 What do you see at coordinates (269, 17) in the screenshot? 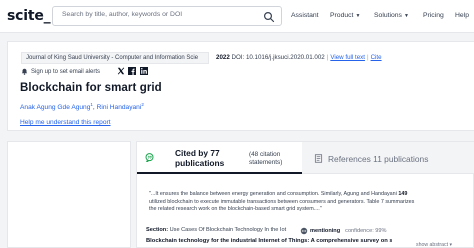
I see `search-icon` at bounding box center [269, 17].